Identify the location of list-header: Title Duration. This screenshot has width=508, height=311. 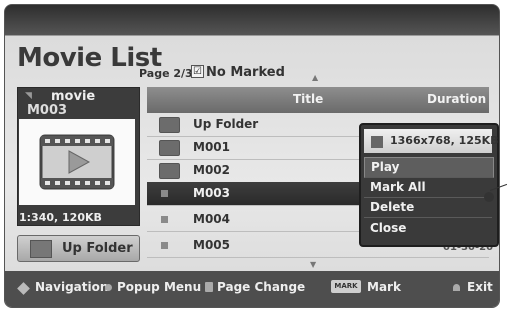
(318, 100).